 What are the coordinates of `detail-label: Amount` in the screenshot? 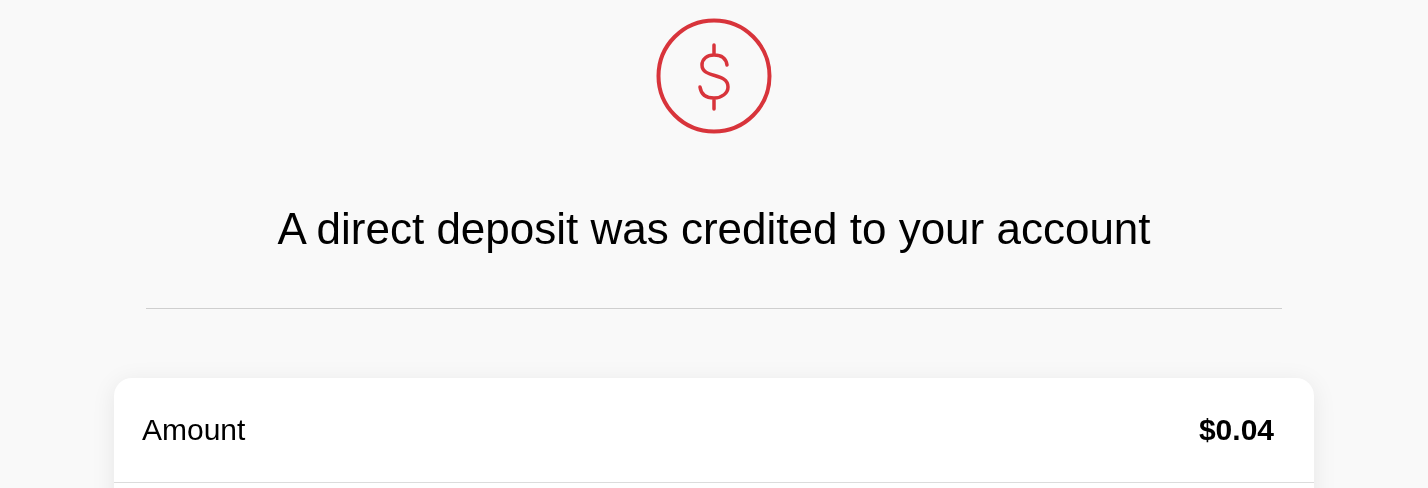 It's located at (194, 430).